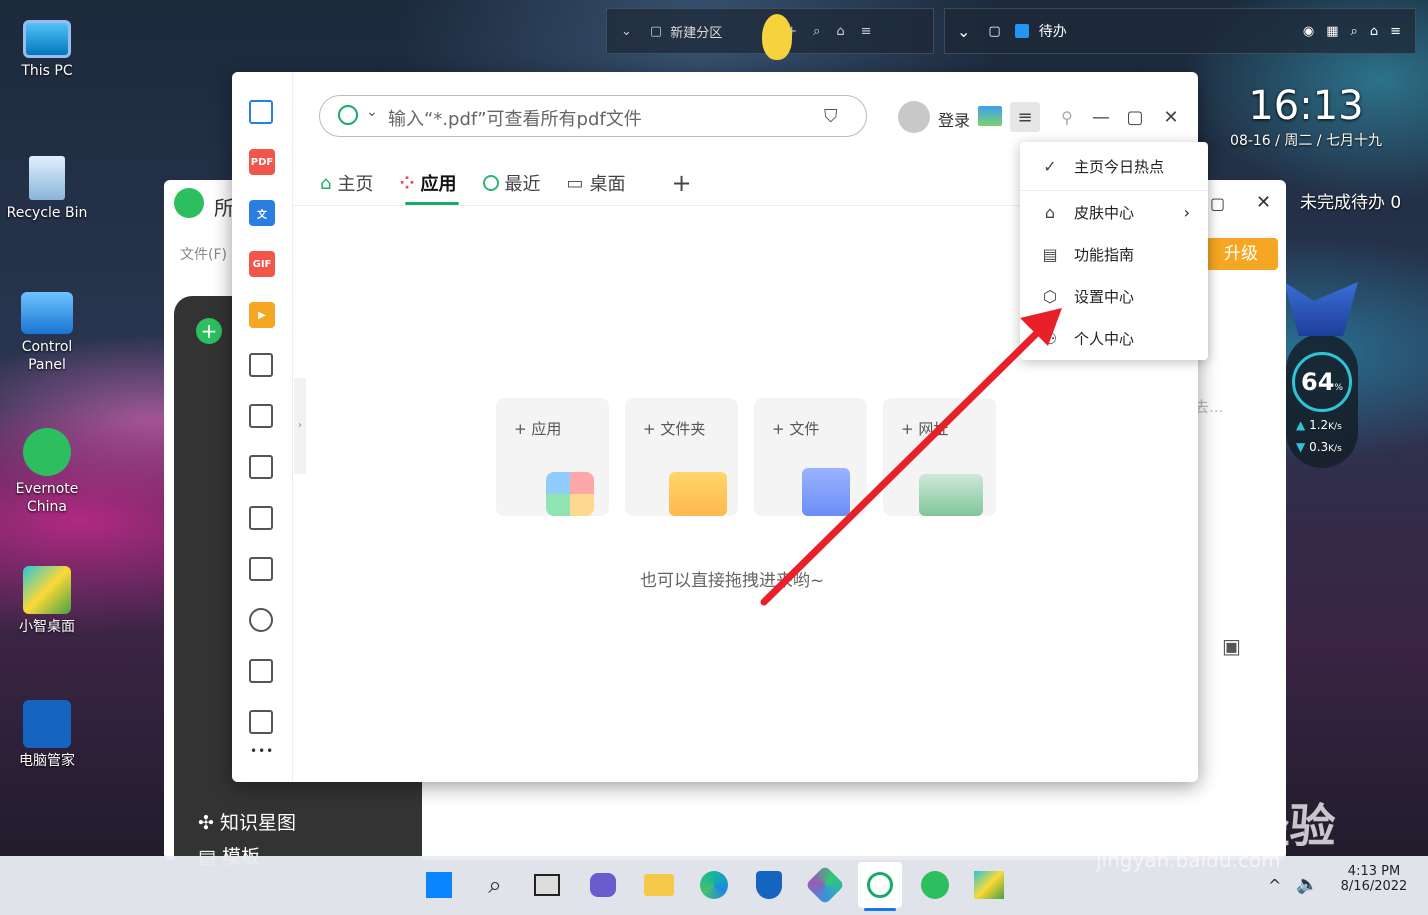 This screenshot has height=915, width=1428. Describe the element at coordinates (769, 885) in the screenshot. I see `shield-icon` at that location.